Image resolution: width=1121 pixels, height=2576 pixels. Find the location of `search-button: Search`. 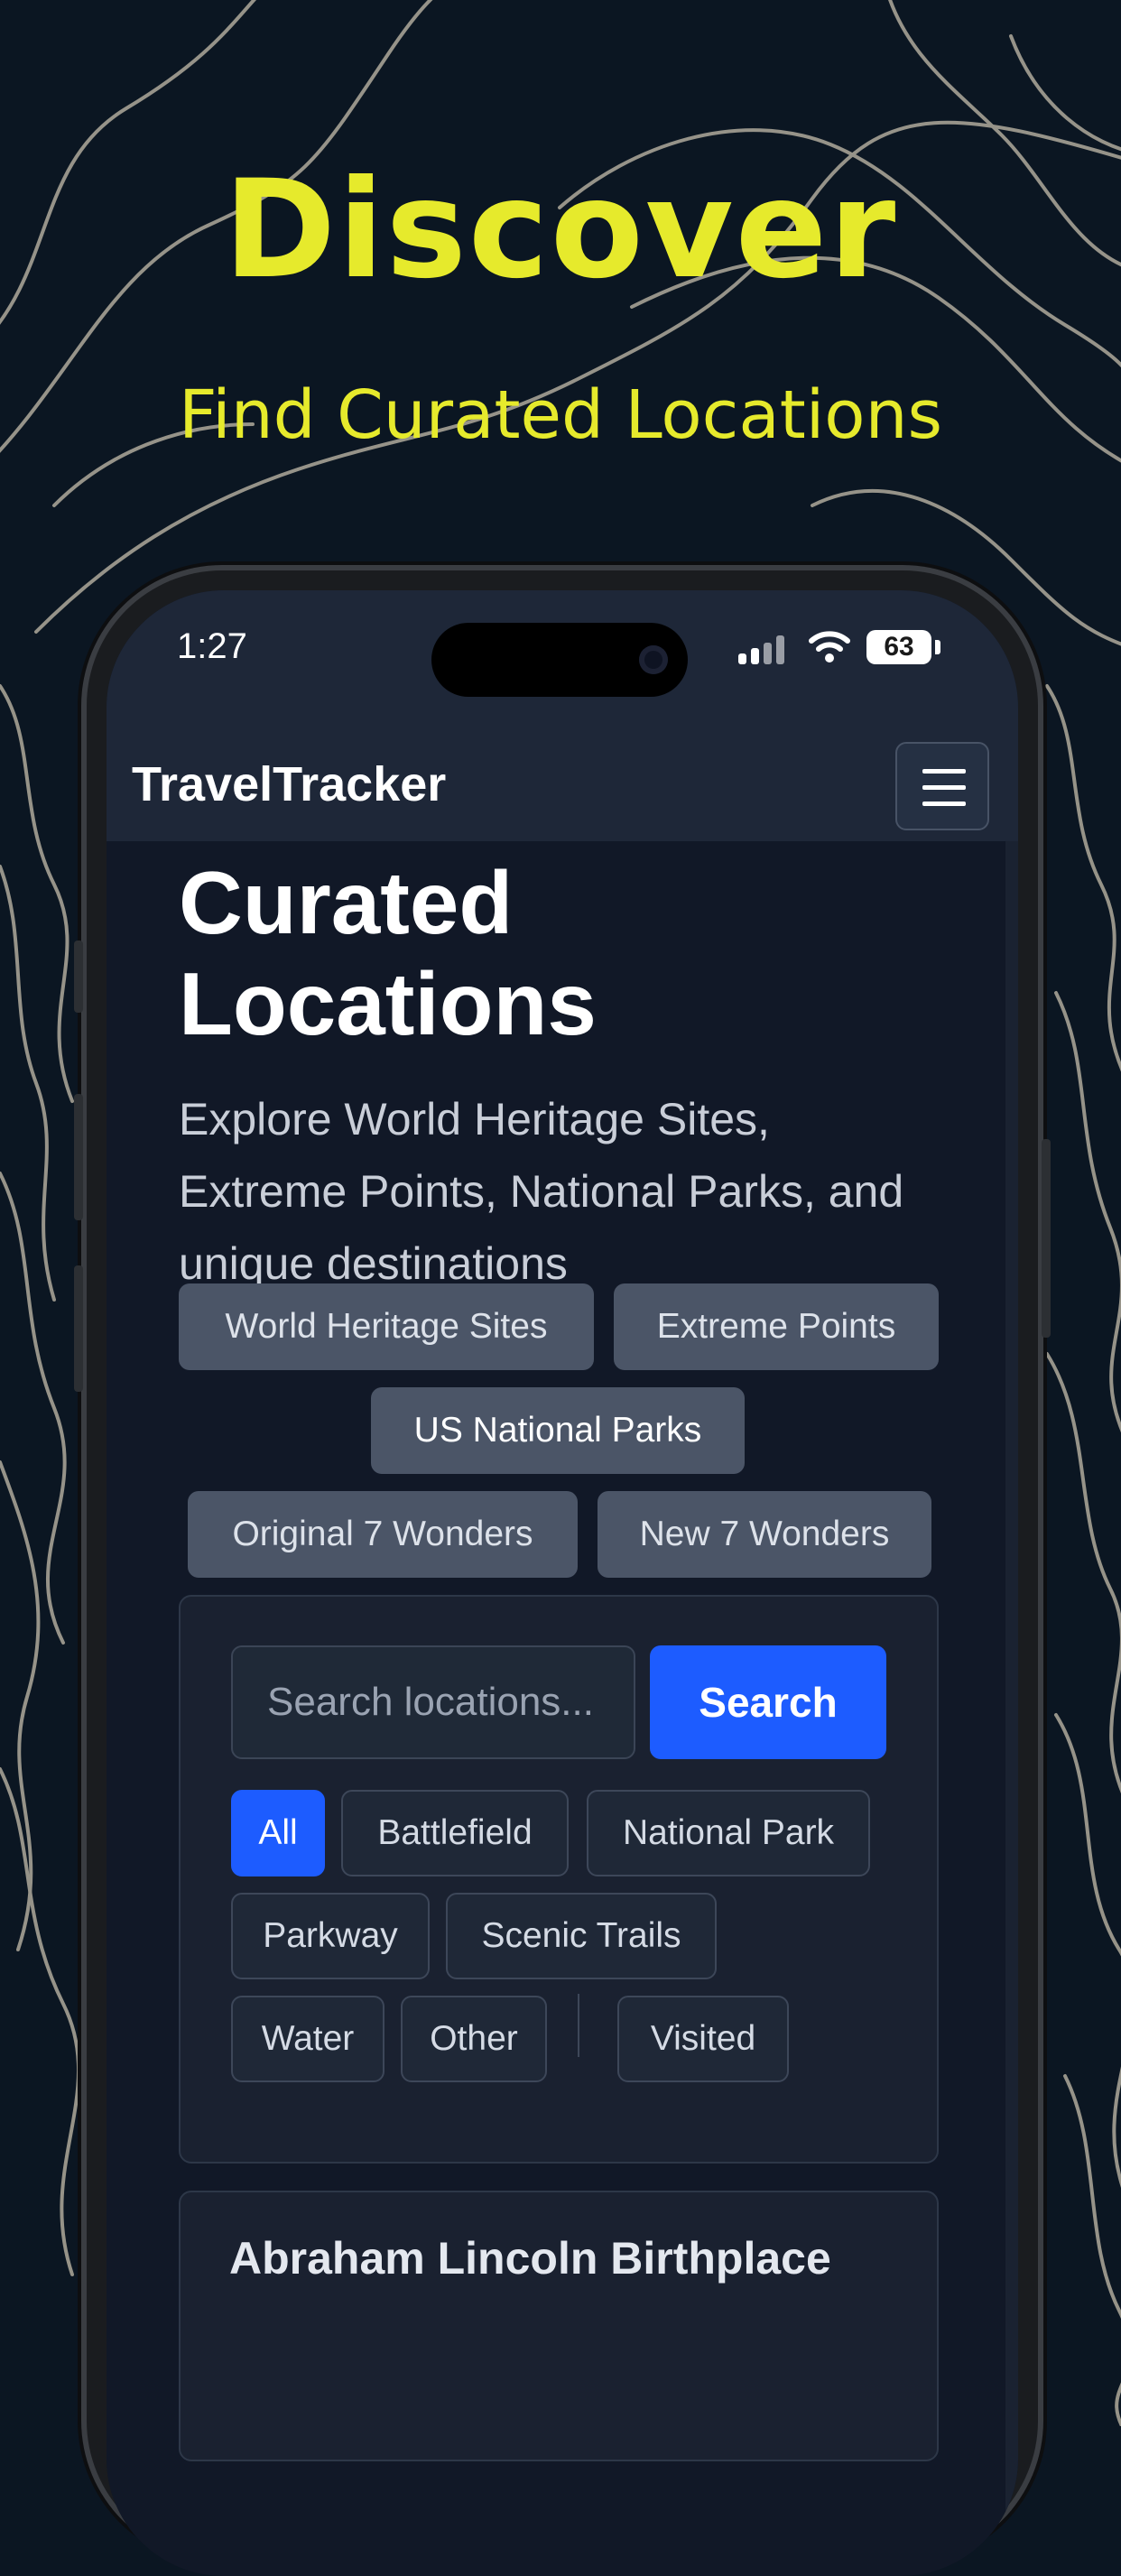

search-button: Search is located at coordinates (768, 1702).